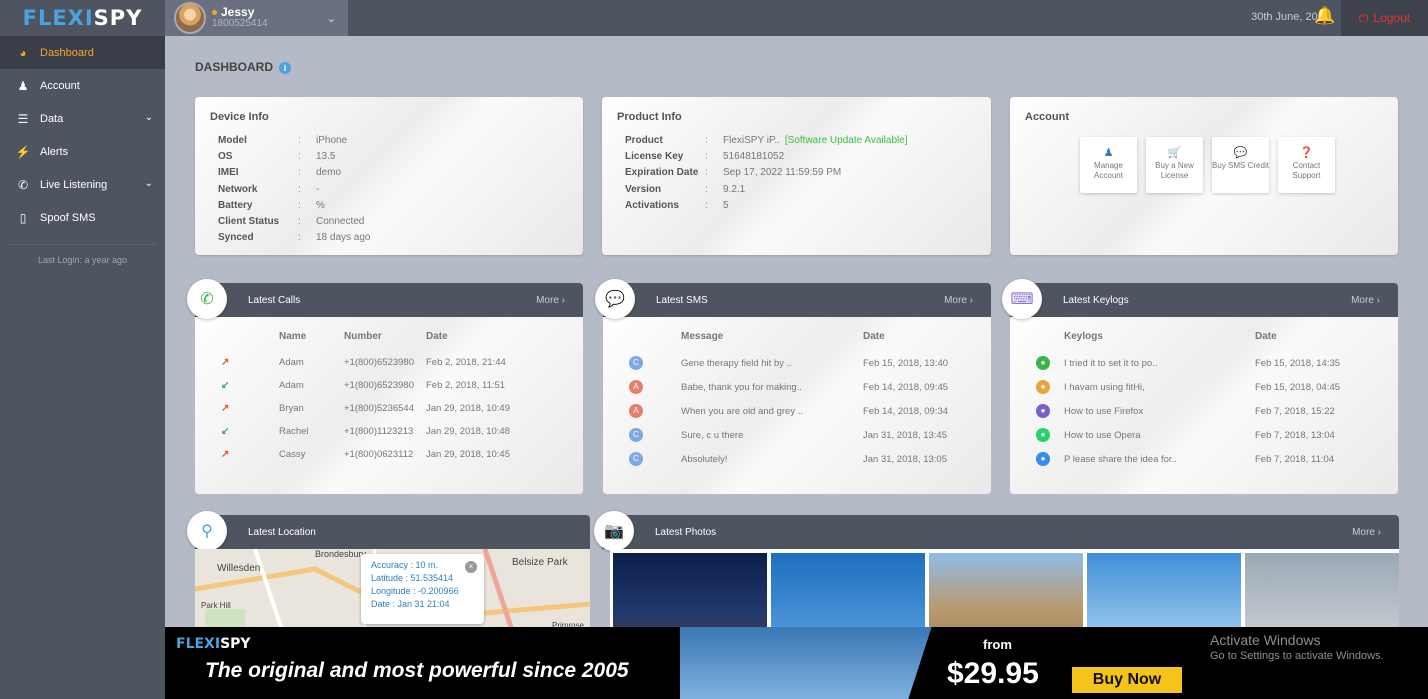 The height and width of the screenshot is (699, 1428). I want to click on flexispy-logo: FLEXI SPY, so click(82, 18).